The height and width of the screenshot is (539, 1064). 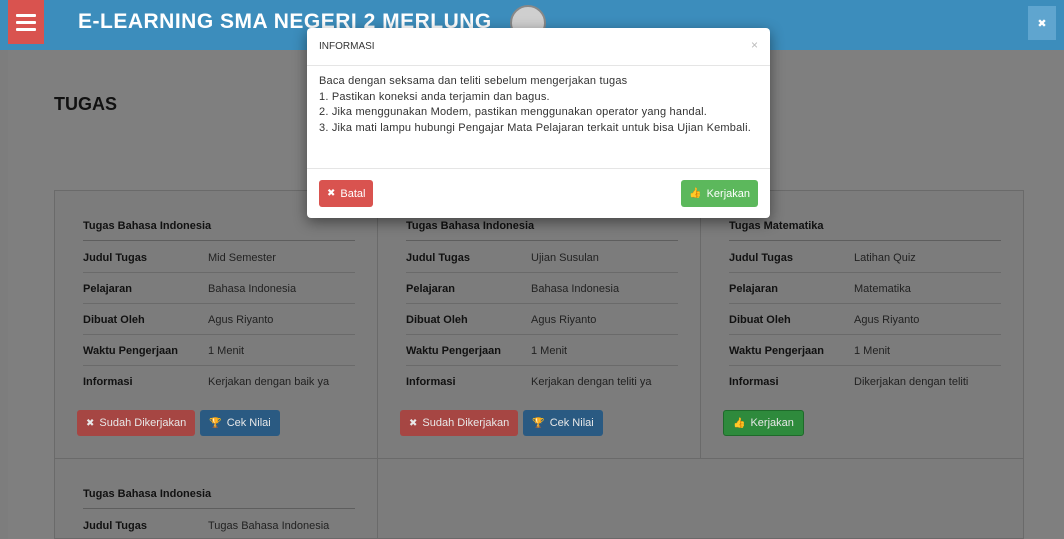 I want to click on start-task-button: 👍 Kerjakan, so click(x=719, y=193).